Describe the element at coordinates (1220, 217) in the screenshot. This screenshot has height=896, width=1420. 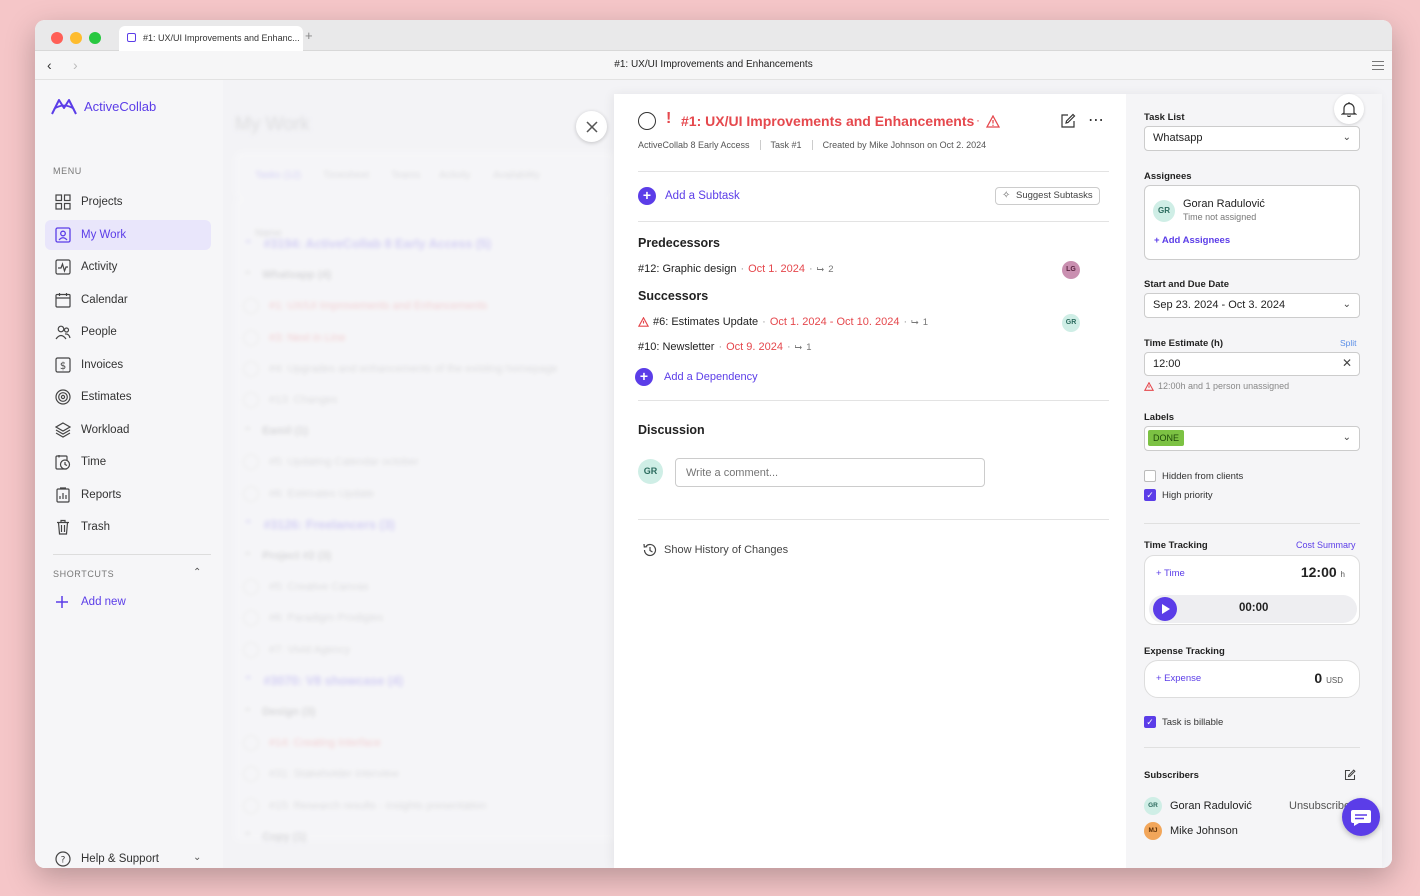
I see `assignee-time-status: Time not assigned` at that location.